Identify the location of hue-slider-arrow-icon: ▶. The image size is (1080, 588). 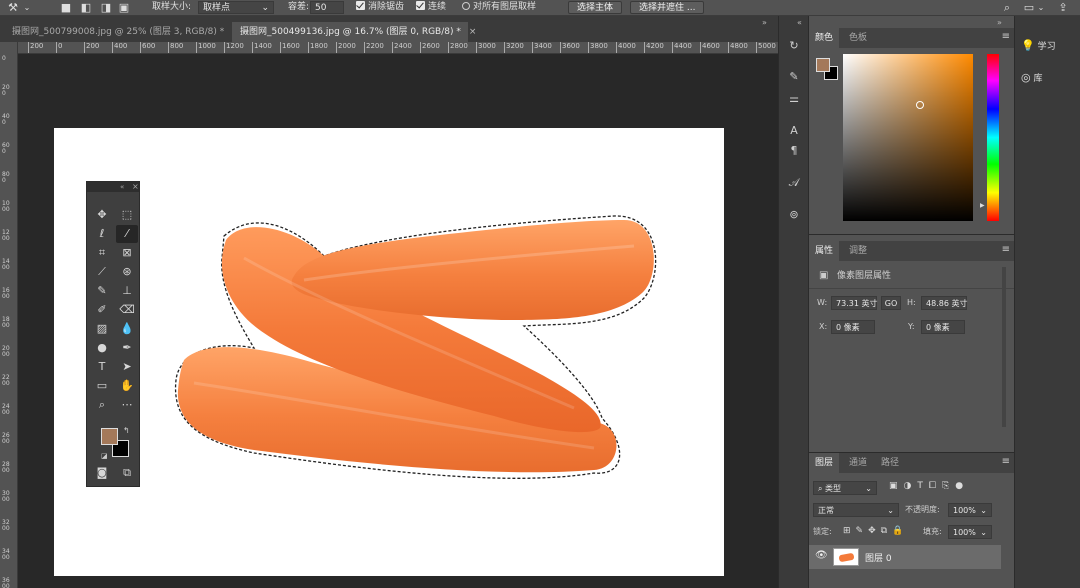
(982, 205).